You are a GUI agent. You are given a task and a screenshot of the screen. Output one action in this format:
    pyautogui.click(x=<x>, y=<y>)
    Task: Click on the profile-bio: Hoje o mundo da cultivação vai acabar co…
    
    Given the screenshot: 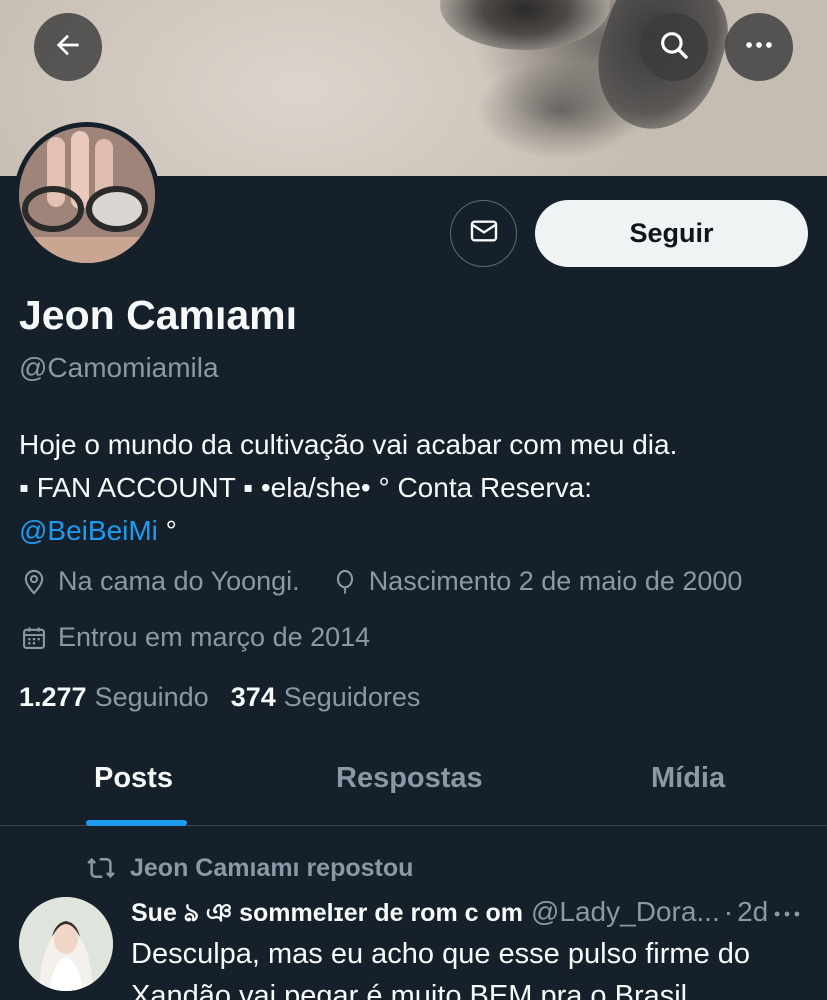 What is the action you would take?
    pyautogui.click(x=414, y=487)
    